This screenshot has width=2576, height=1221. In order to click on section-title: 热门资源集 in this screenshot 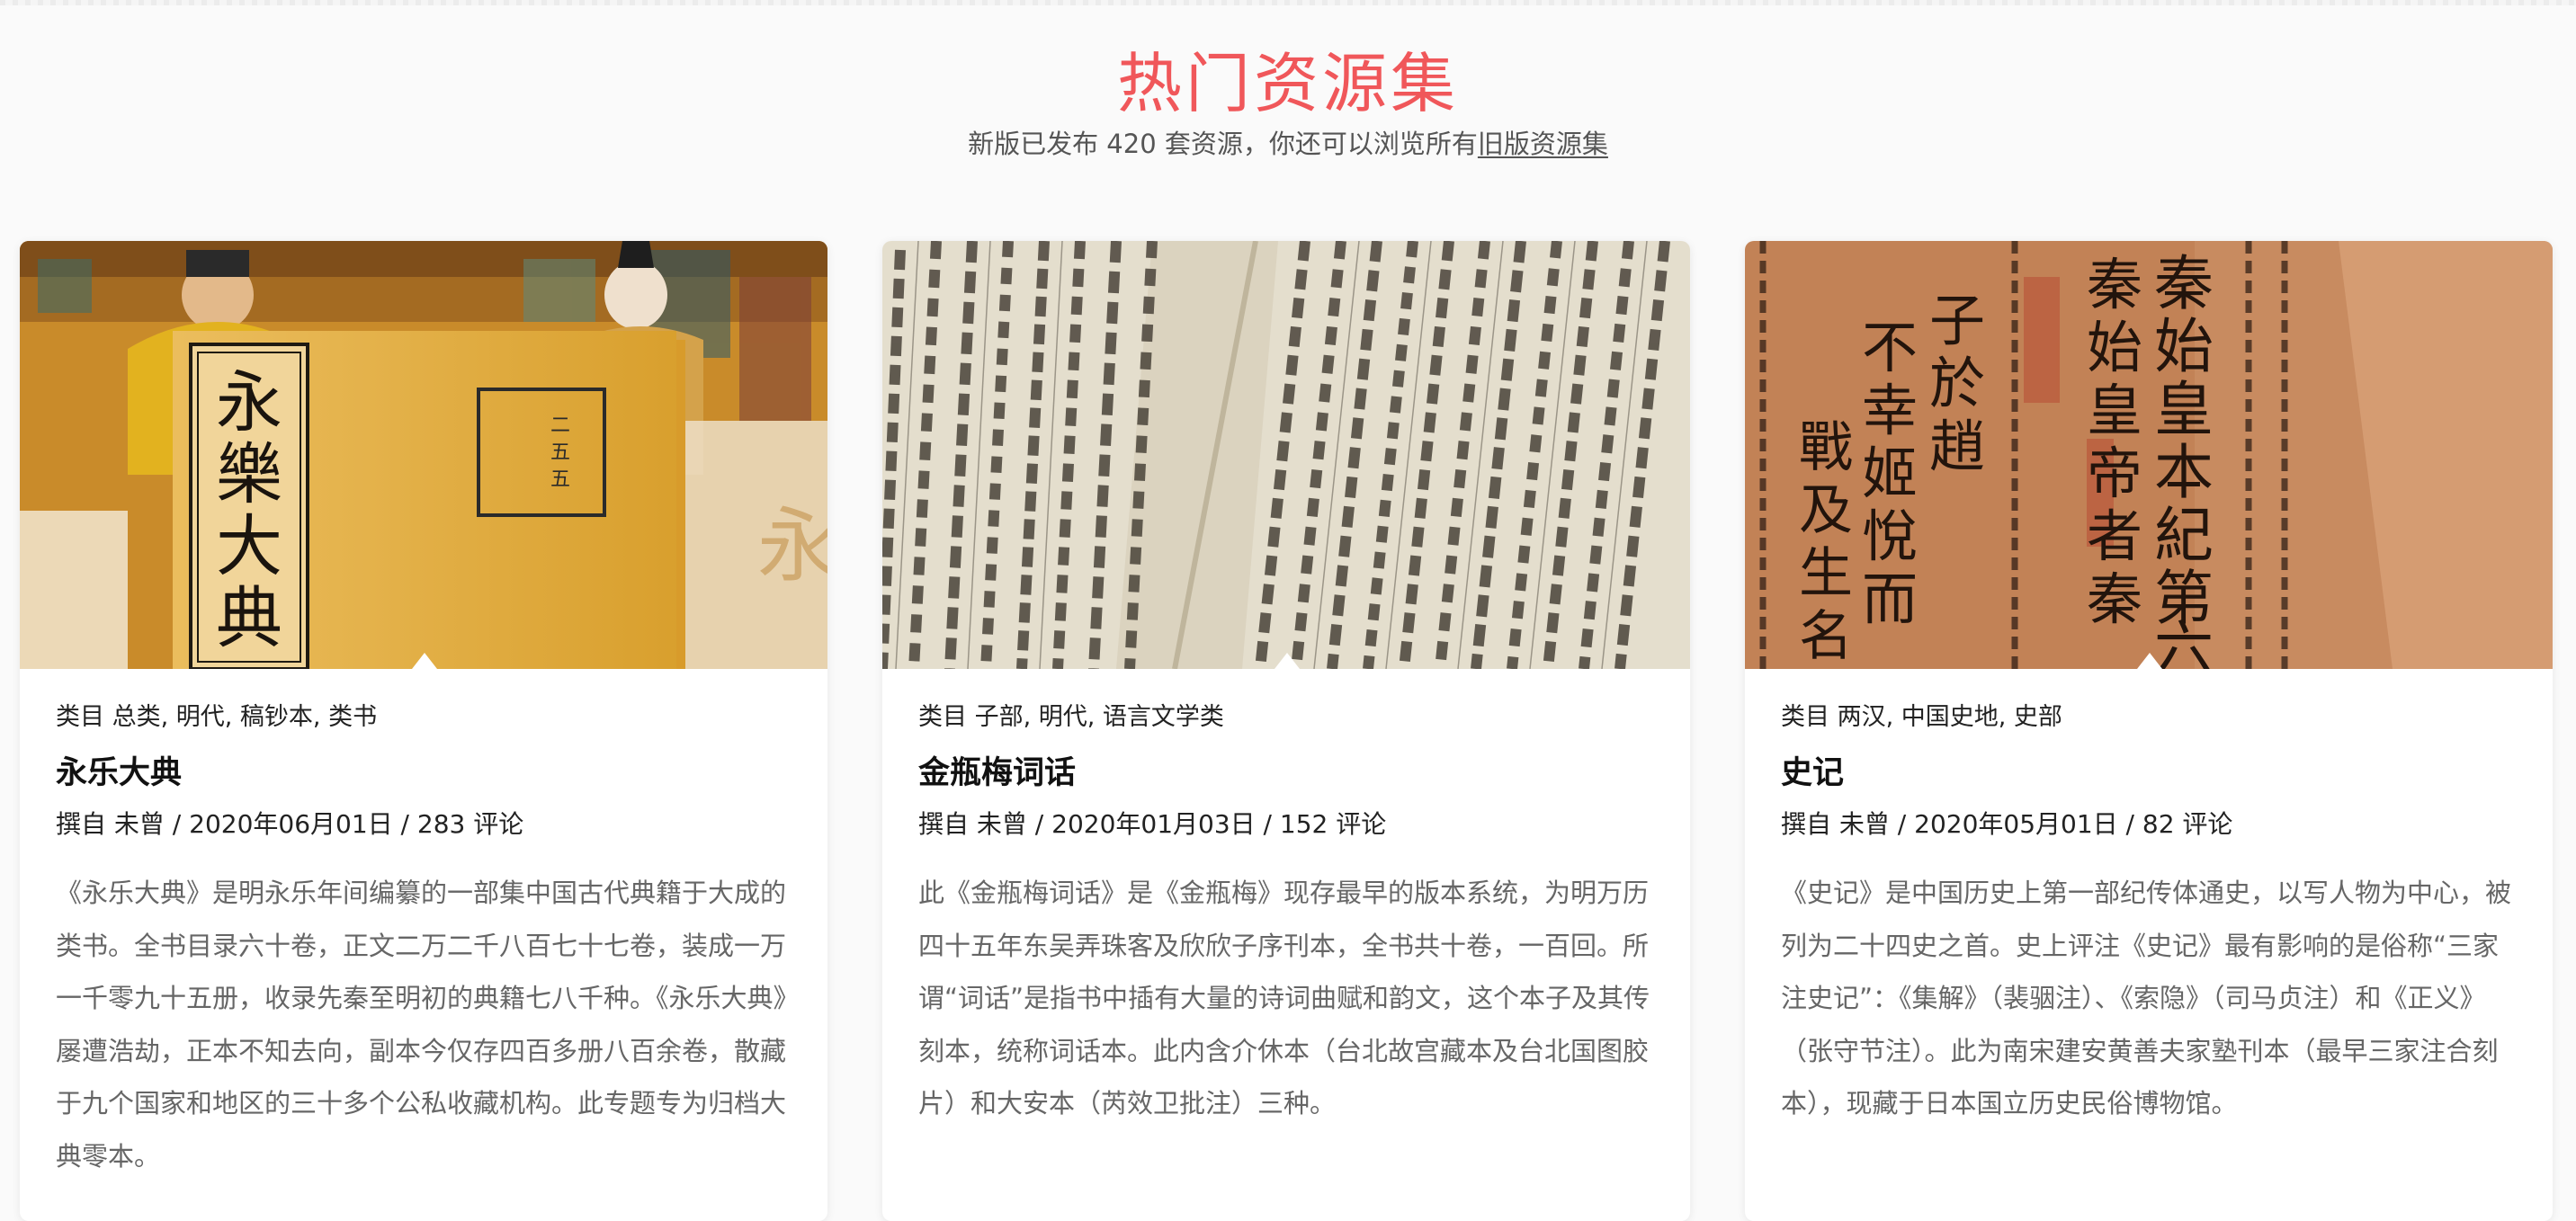, I will do `click(1287, 83)`.